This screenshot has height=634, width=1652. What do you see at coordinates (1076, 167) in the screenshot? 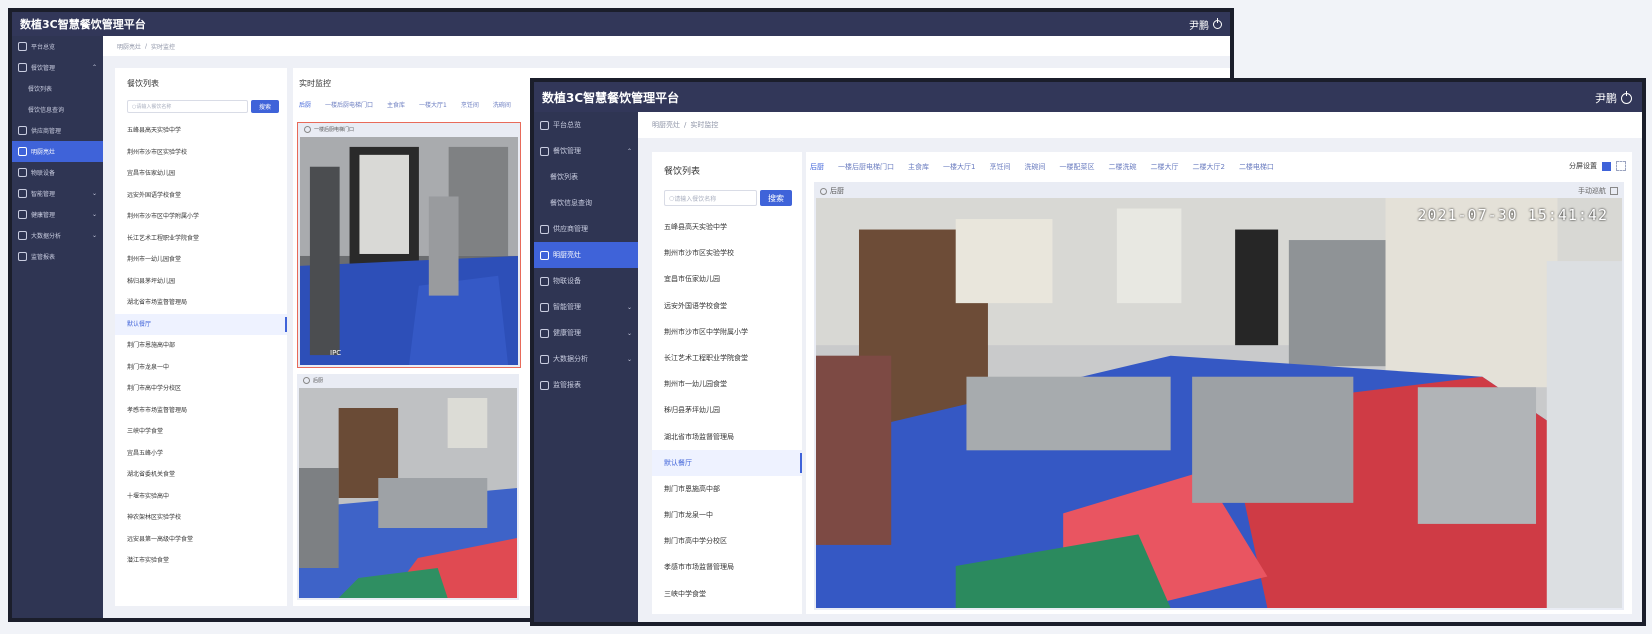
I see `tab-camera: 一楼配菜区` at bounding box center [1076, 167].